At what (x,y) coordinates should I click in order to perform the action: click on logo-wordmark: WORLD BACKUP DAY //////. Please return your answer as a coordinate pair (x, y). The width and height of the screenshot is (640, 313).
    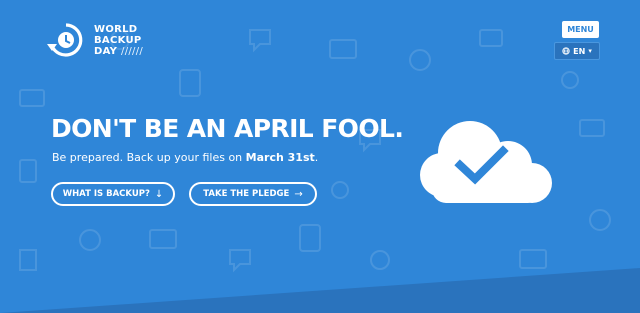
    Looking at the image, I should click on (118, 40).